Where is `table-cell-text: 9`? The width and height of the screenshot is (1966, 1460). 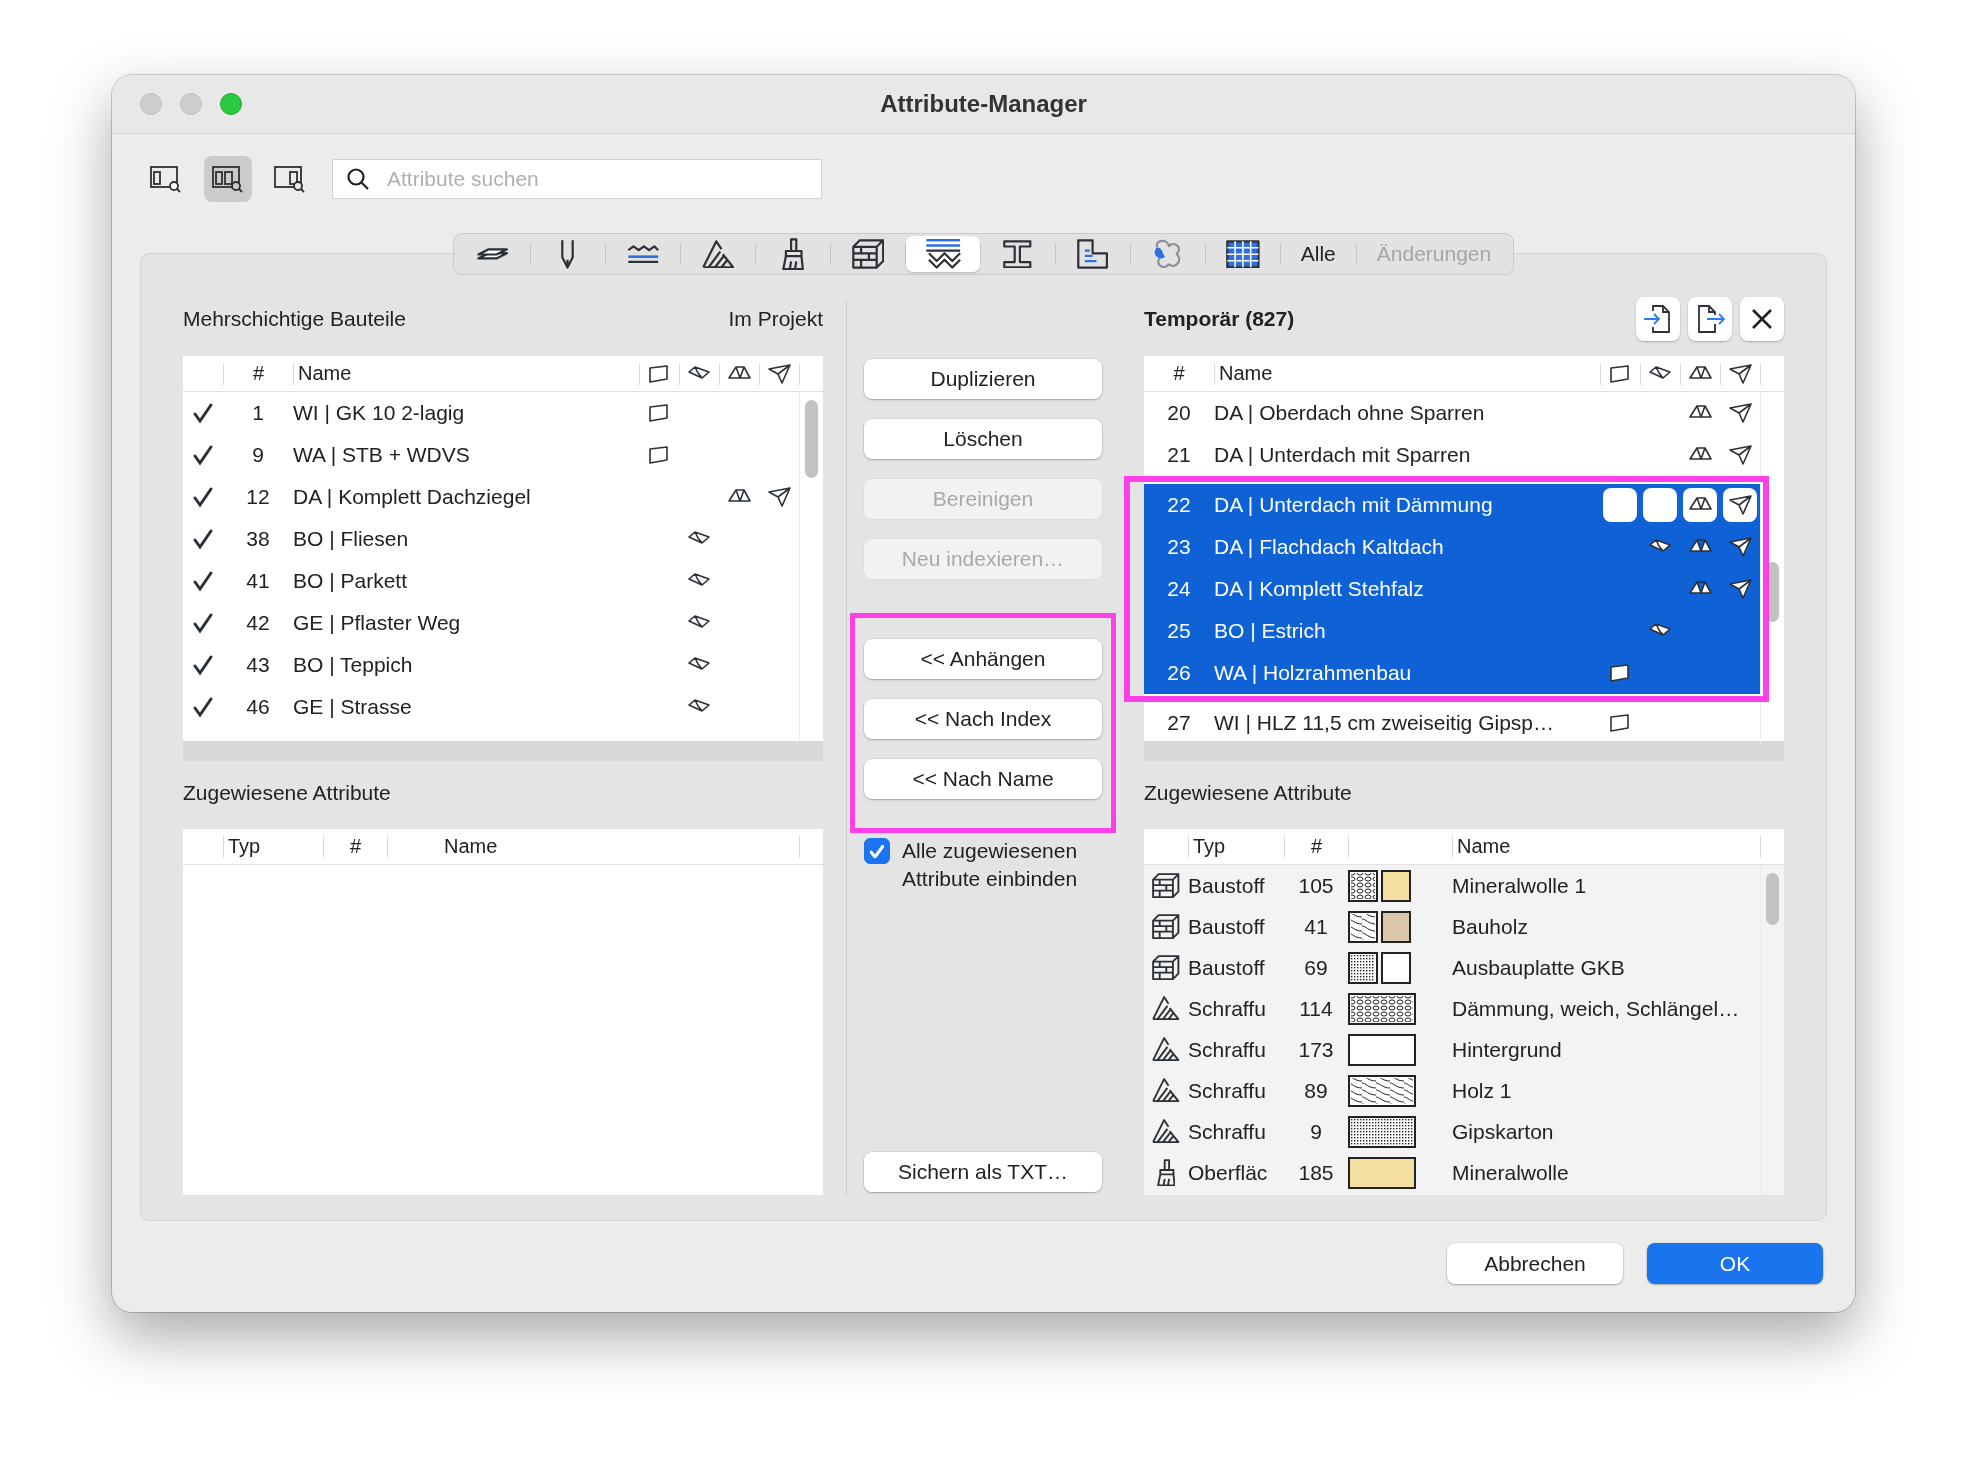
table-cell-text: 9 is located at coordinates (258, 455).